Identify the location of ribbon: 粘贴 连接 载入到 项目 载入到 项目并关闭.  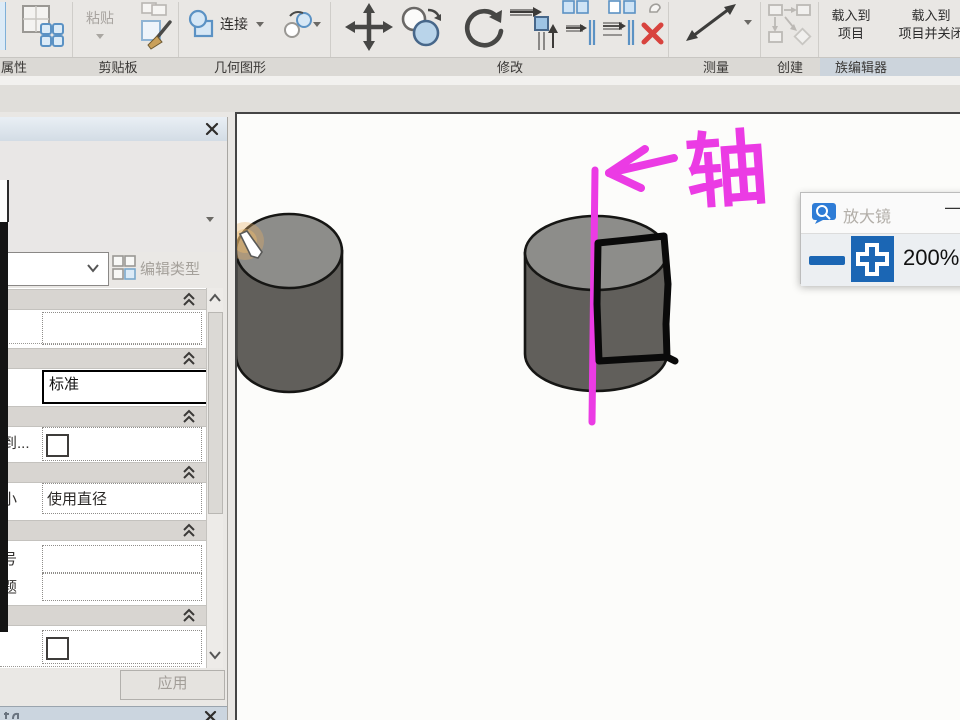
(480, 37).